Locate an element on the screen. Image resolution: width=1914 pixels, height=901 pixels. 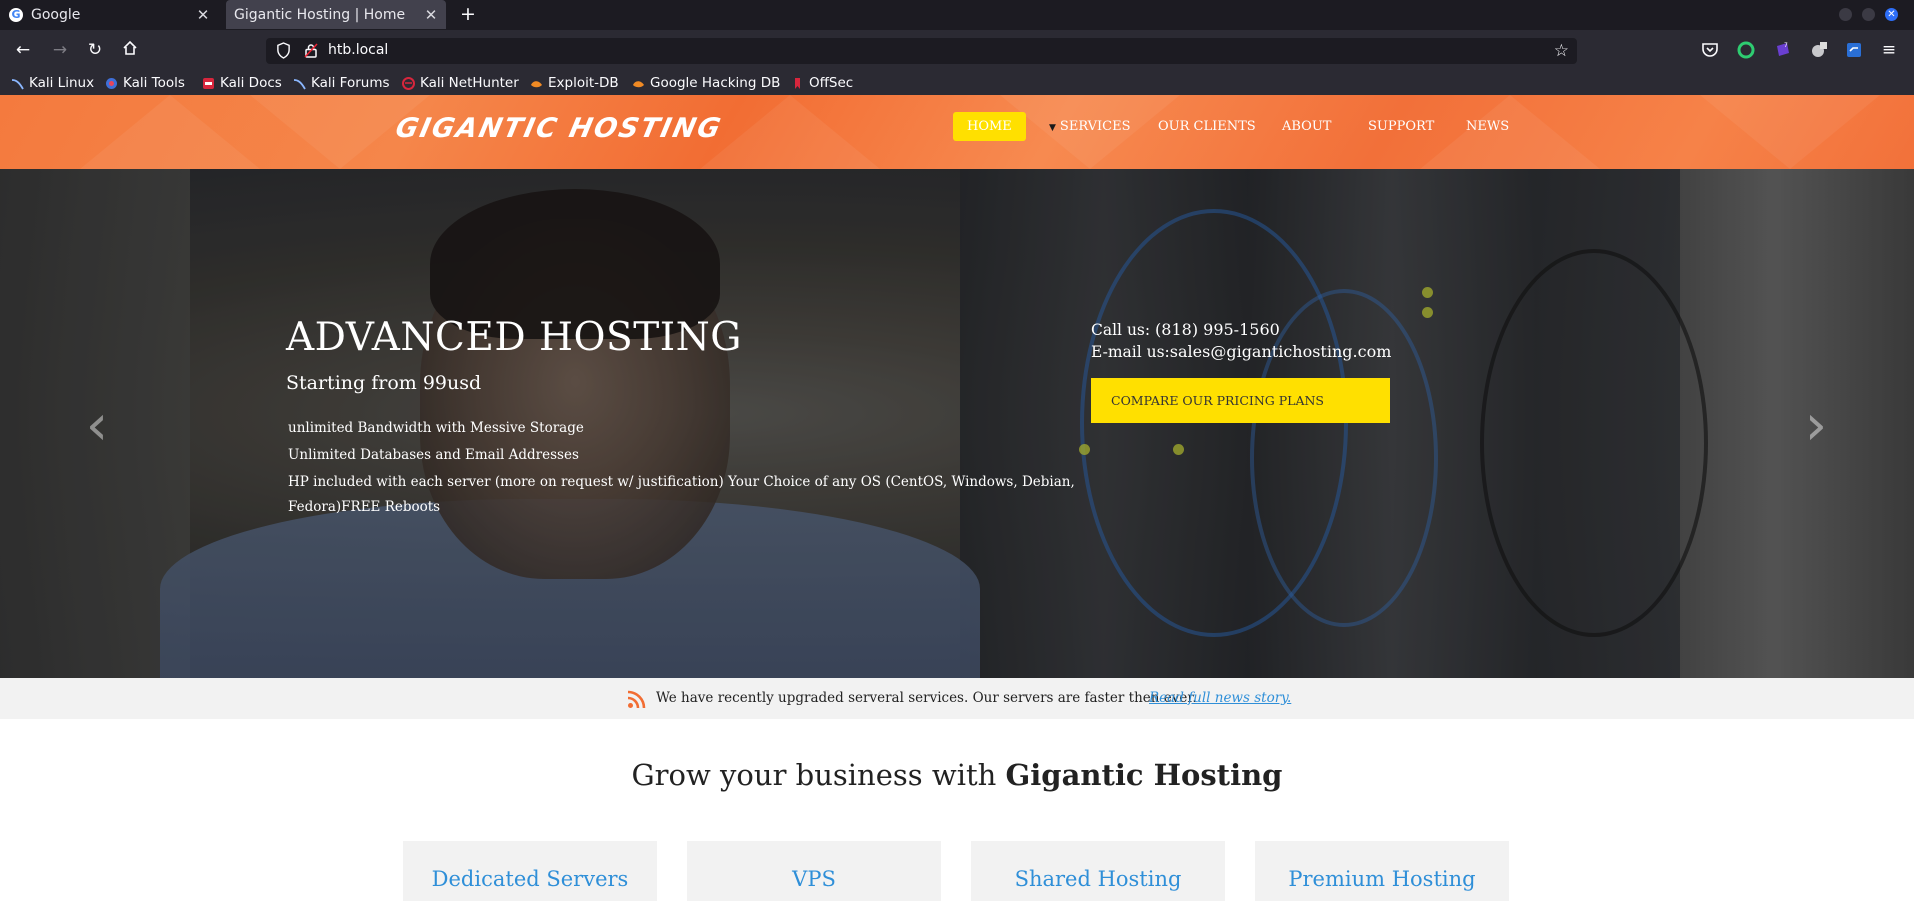
bookmark-offsec: OffSec is located at coordinates (822, 83).